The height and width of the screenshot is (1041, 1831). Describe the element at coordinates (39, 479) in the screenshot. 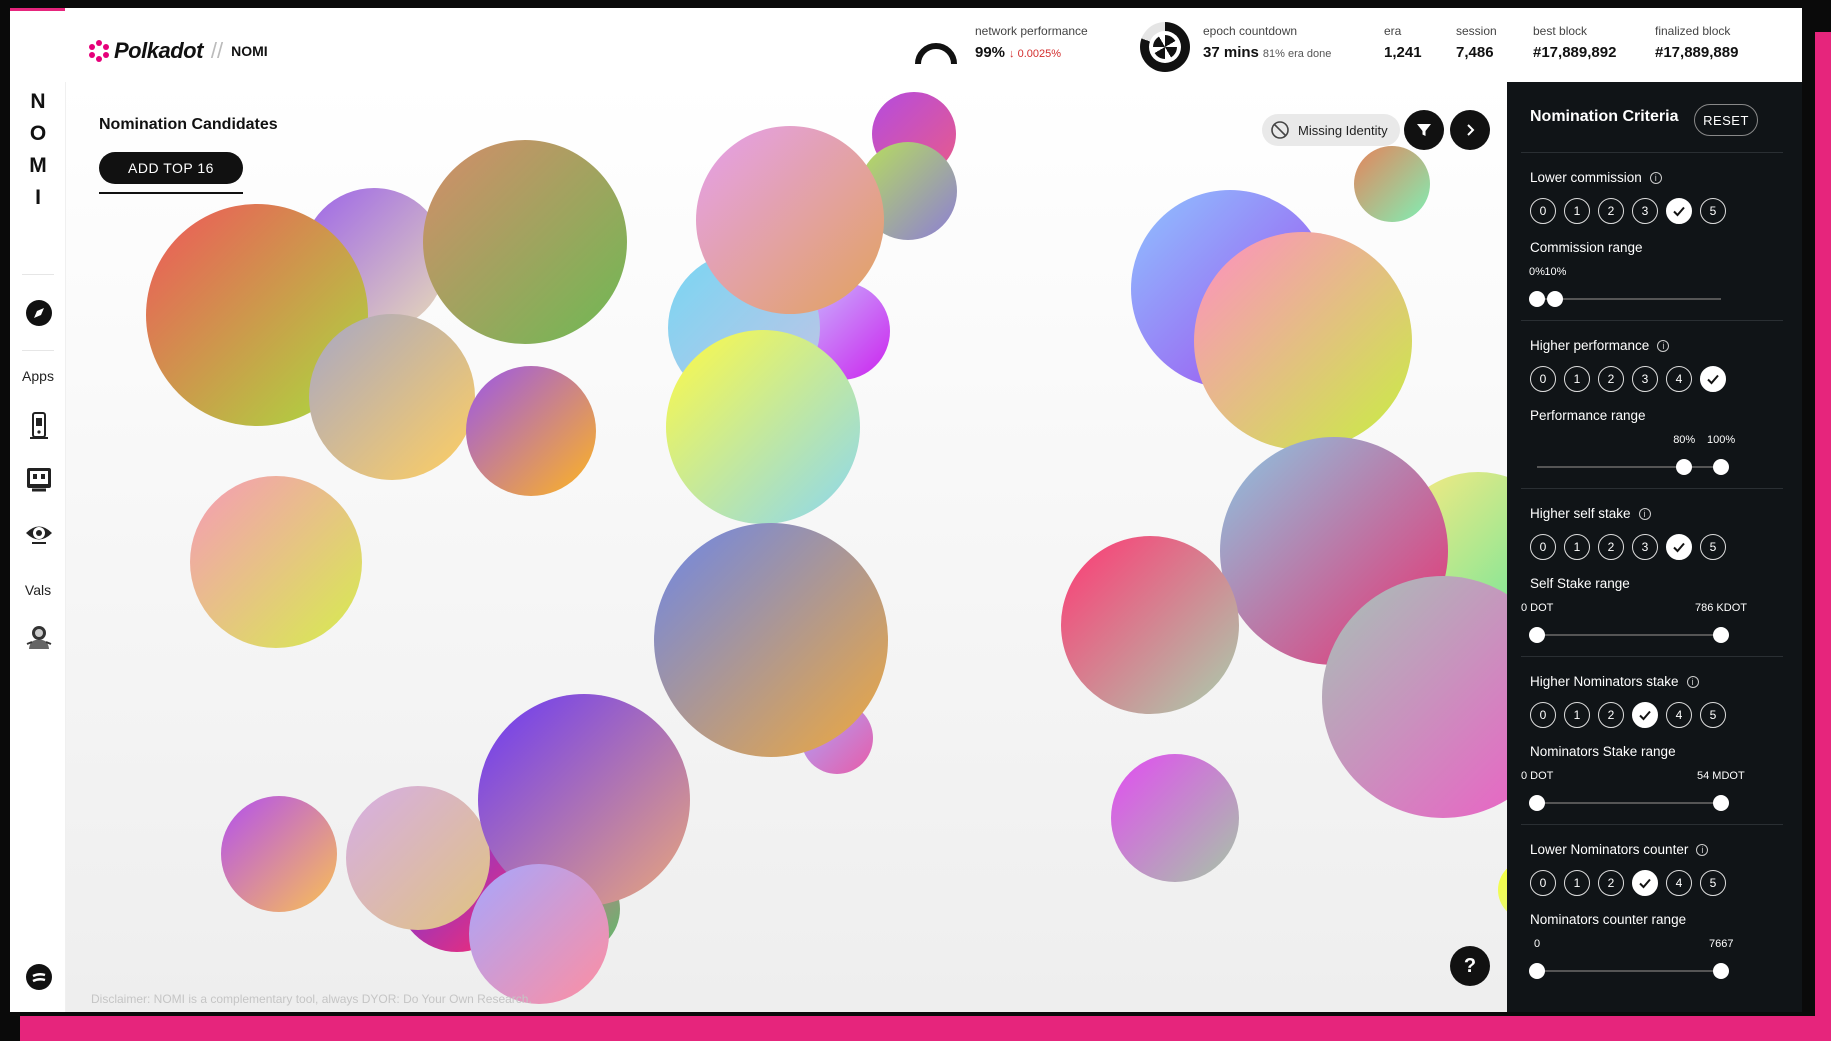

I see `robot-app-icon` at that location.